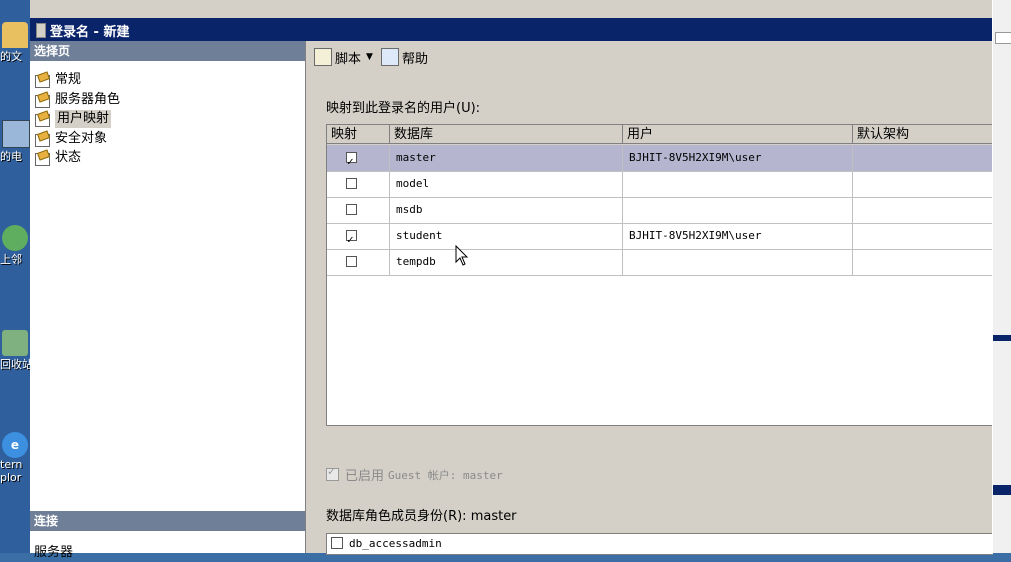  I want to click on script-button-label: 脚本, so click(348, 59).